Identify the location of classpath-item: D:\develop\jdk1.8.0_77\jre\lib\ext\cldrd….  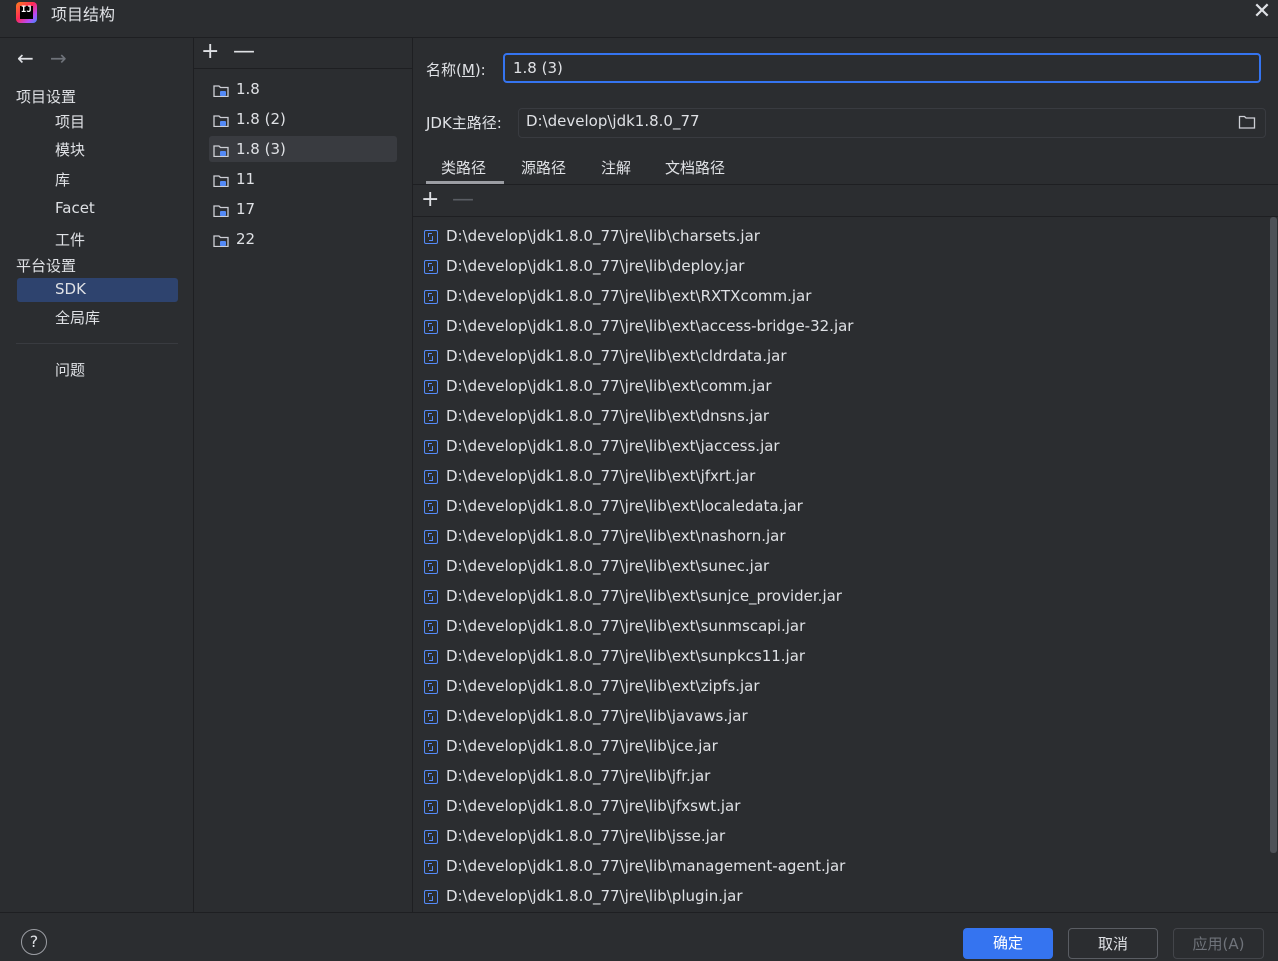
(841, 357).